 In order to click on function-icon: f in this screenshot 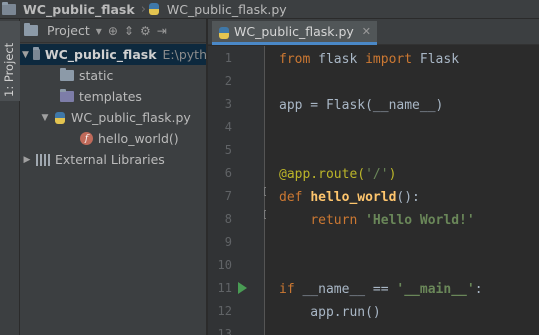, I will do `click(86, 138)`.